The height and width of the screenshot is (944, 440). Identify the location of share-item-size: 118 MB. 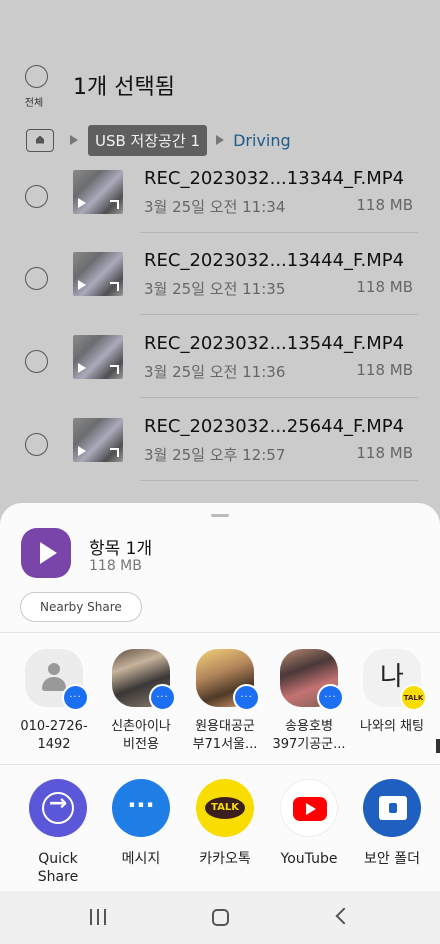
(115, 566).